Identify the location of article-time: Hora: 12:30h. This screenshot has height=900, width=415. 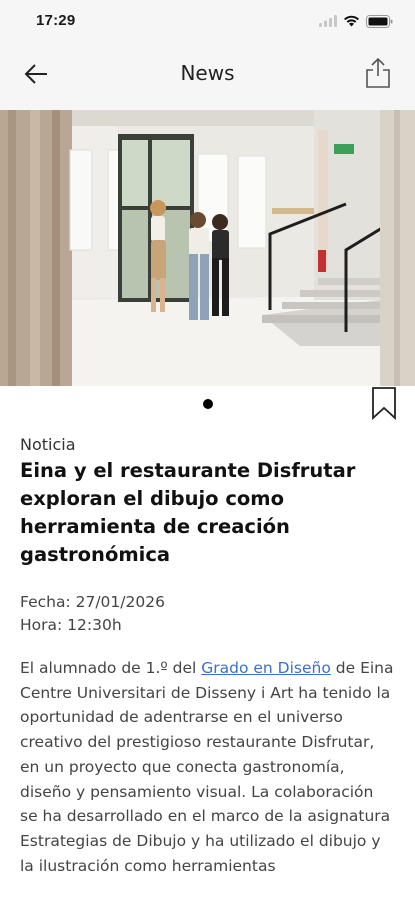
(71, 625).